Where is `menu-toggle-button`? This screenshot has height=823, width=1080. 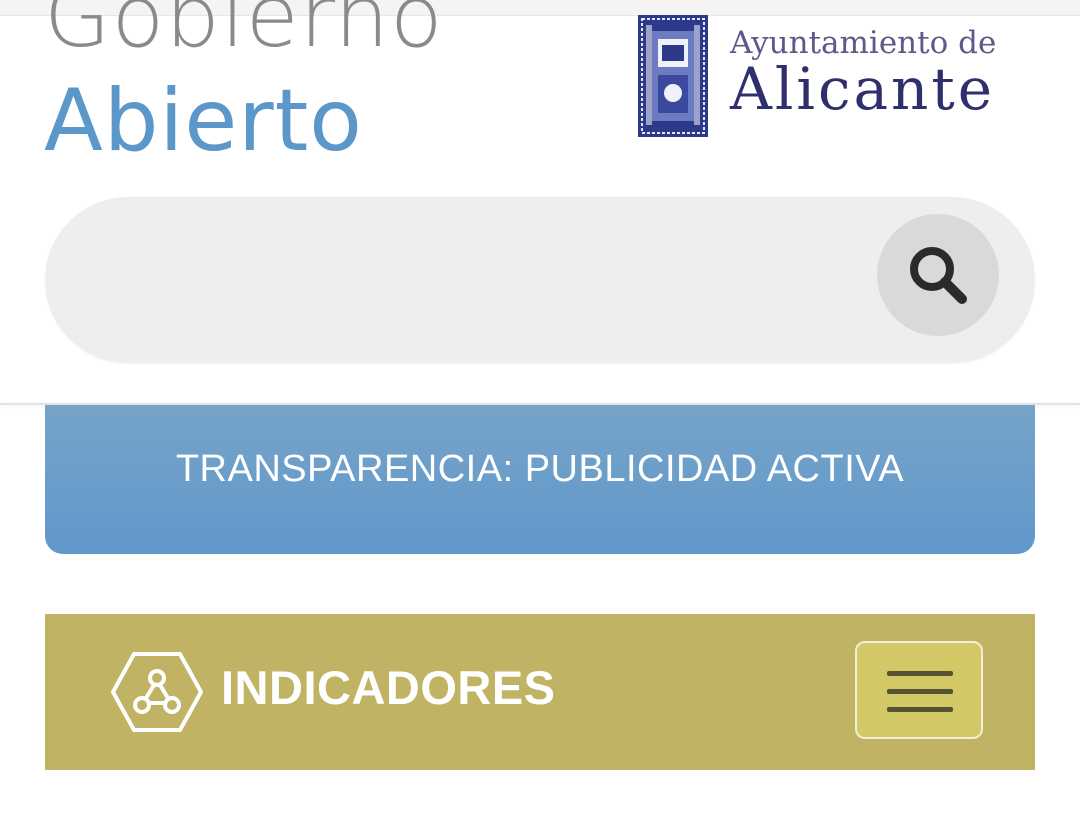
menu-toggle-button is located at coordinates (919, 690).